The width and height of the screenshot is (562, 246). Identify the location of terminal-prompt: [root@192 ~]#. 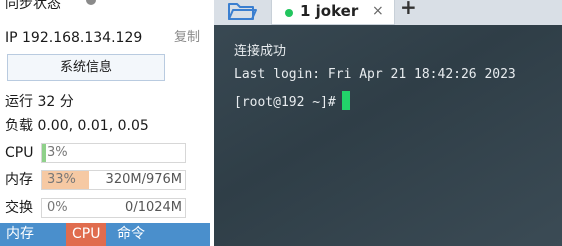
(285, 102).